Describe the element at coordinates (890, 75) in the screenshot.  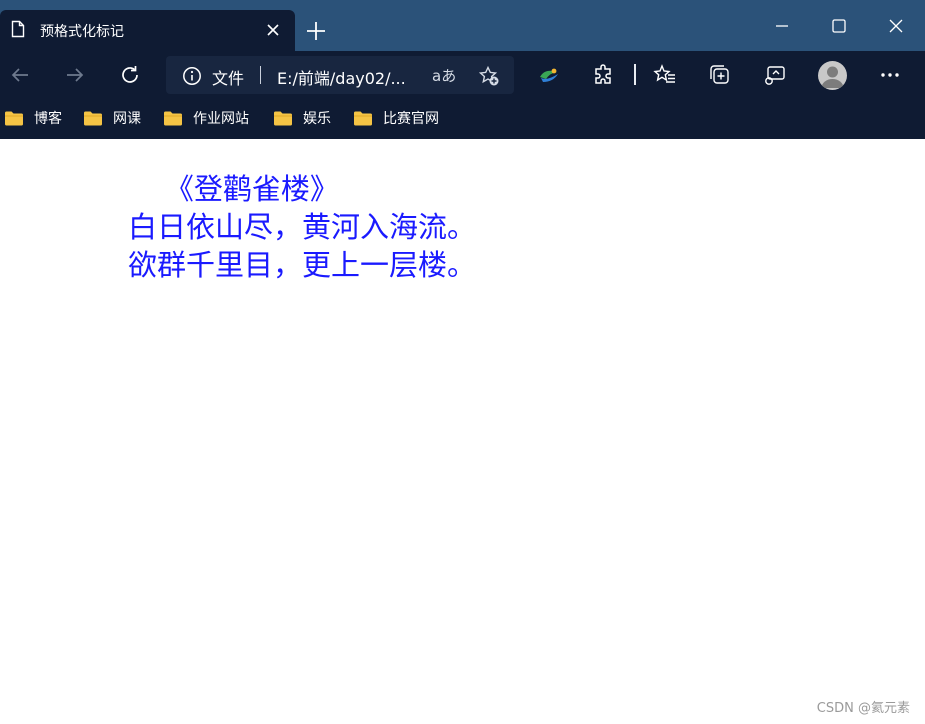
I see `more-menu-icon` at that location.